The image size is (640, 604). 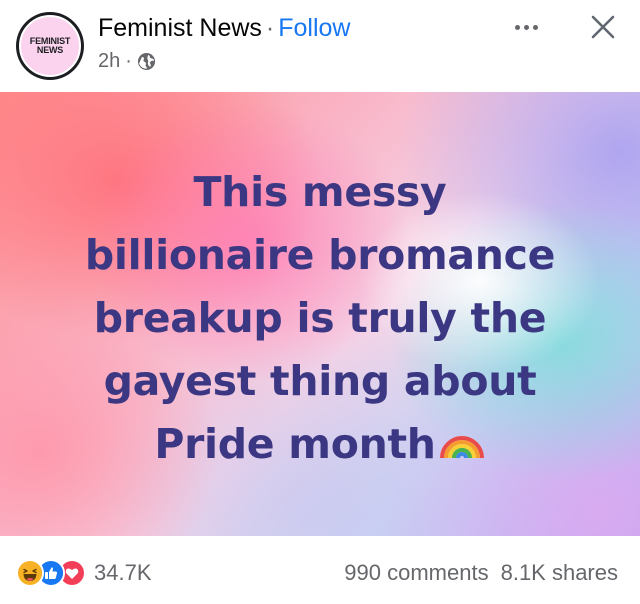 What do you see at coordinates (50, 50) in the screenshot?
I see `avatar-text-line2: NEWS` at bounding box center [50, 50].